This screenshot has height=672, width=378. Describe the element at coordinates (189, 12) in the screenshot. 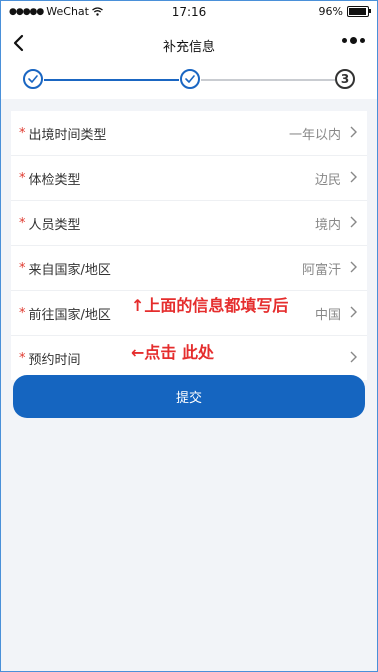

I see `status-bar: ●●●●● WeChat 17:16 96%` at that location.